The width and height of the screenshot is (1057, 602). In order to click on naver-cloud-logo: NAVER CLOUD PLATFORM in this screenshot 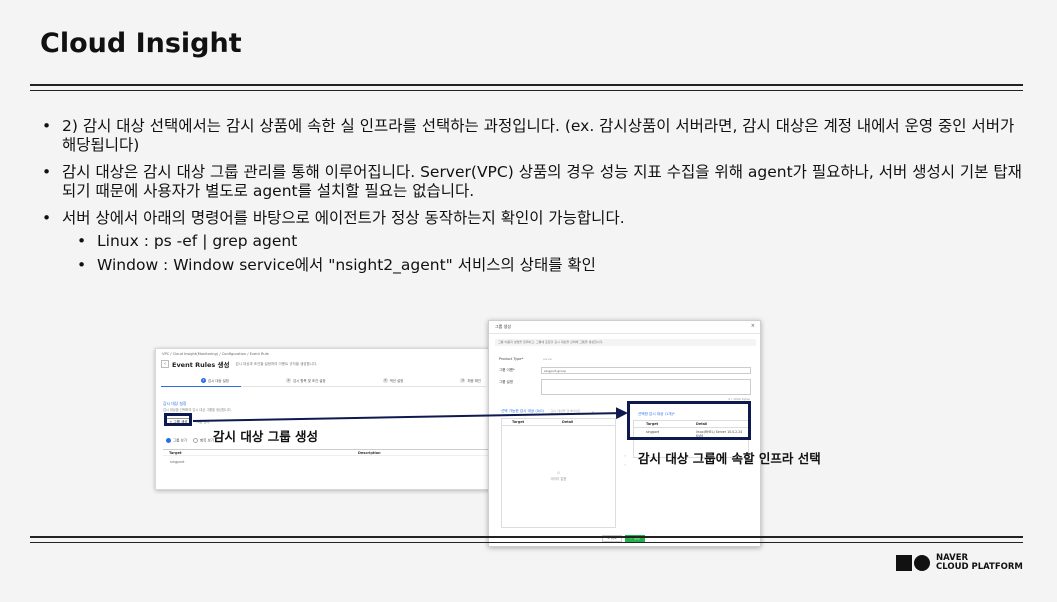, I will do `click(959, 563)`.